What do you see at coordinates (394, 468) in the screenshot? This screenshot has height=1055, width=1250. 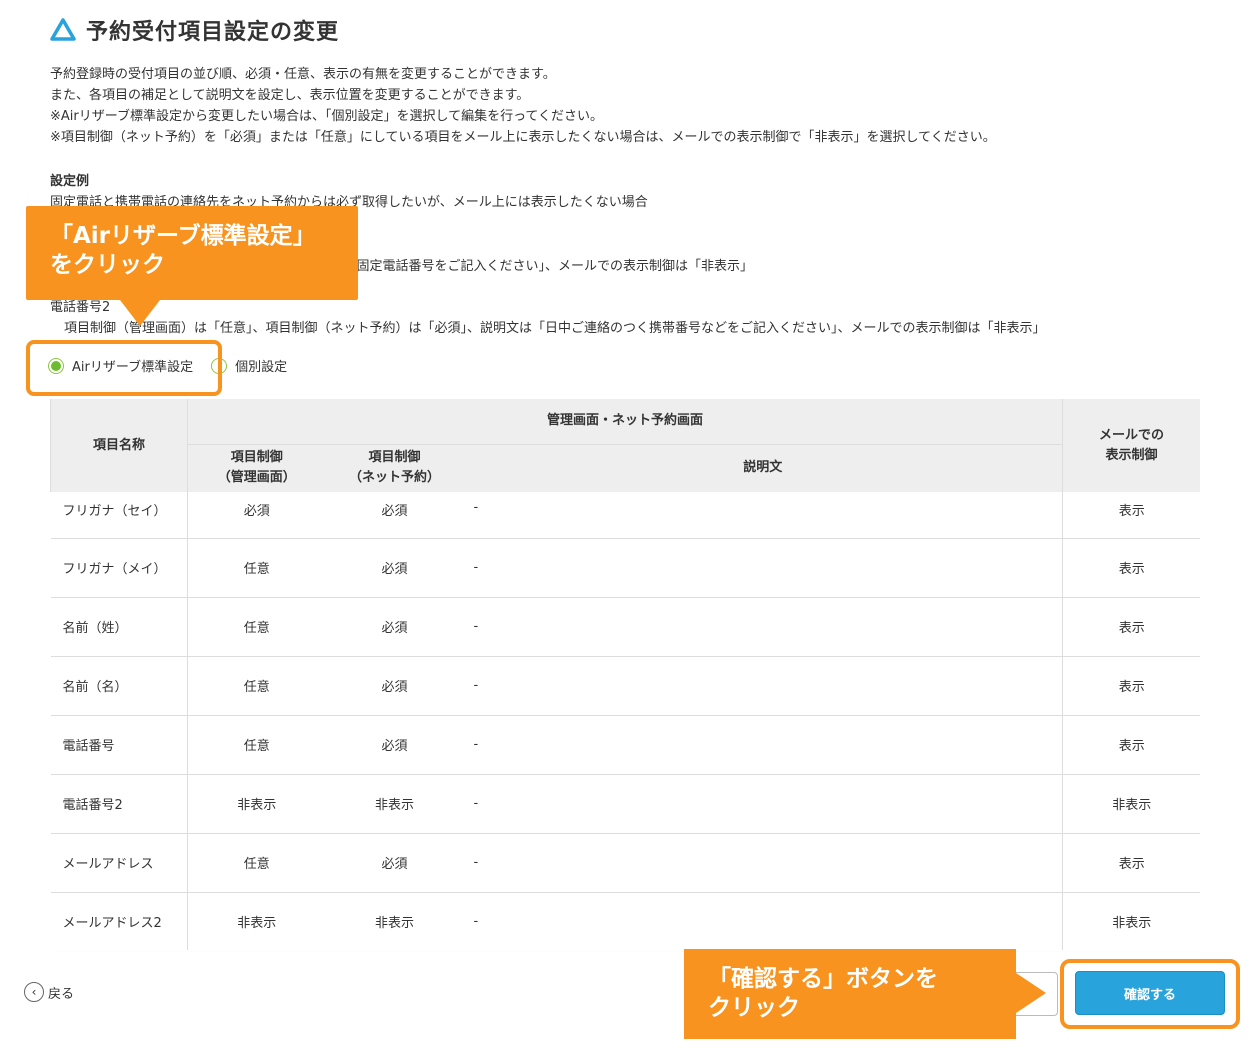 I see `column-header-net: 項目制御 （ネット予約）` at bounding box center [394, 468].